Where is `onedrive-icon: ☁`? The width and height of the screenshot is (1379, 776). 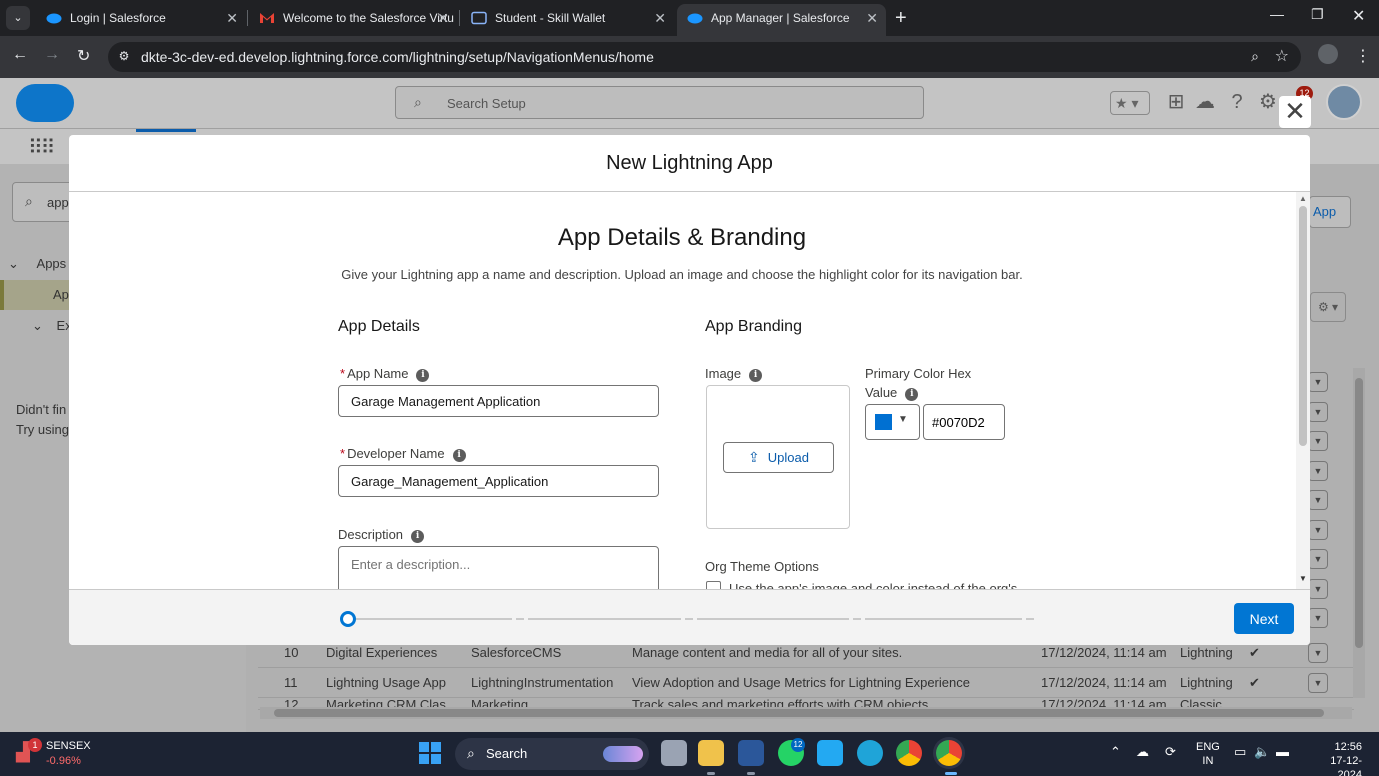 onedrive-icon: ☁ is located at coordinates (1142, 752).